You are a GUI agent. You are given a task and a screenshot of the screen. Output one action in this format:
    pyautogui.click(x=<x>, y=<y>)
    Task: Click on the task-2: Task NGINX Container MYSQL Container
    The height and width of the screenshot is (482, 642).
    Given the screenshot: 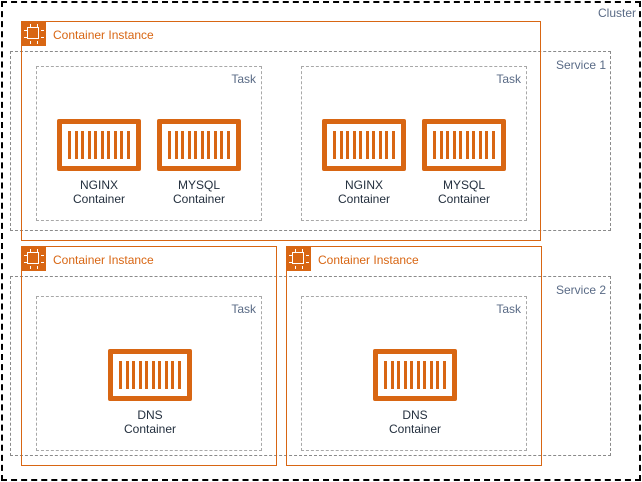 What is the action you would take?
    pyautogui.click(x=414, y=143)
    